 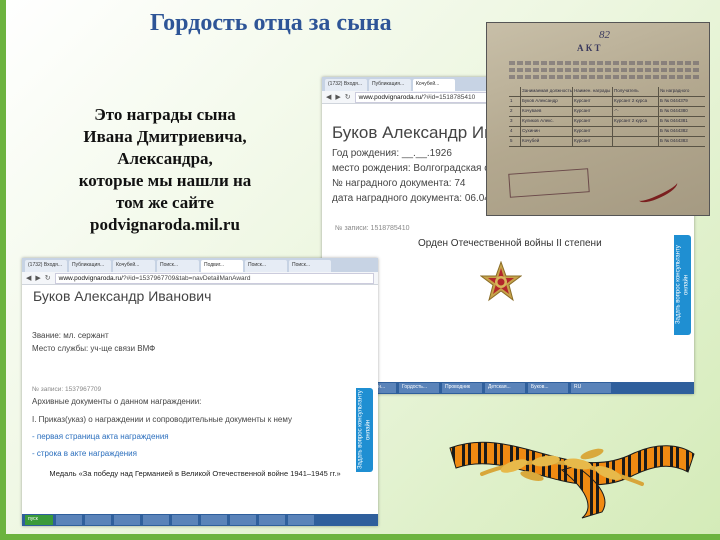 What do you see at coordinates (658, 191) in the screenshot?
I see `document-signature` at bounding box center [658, 191].